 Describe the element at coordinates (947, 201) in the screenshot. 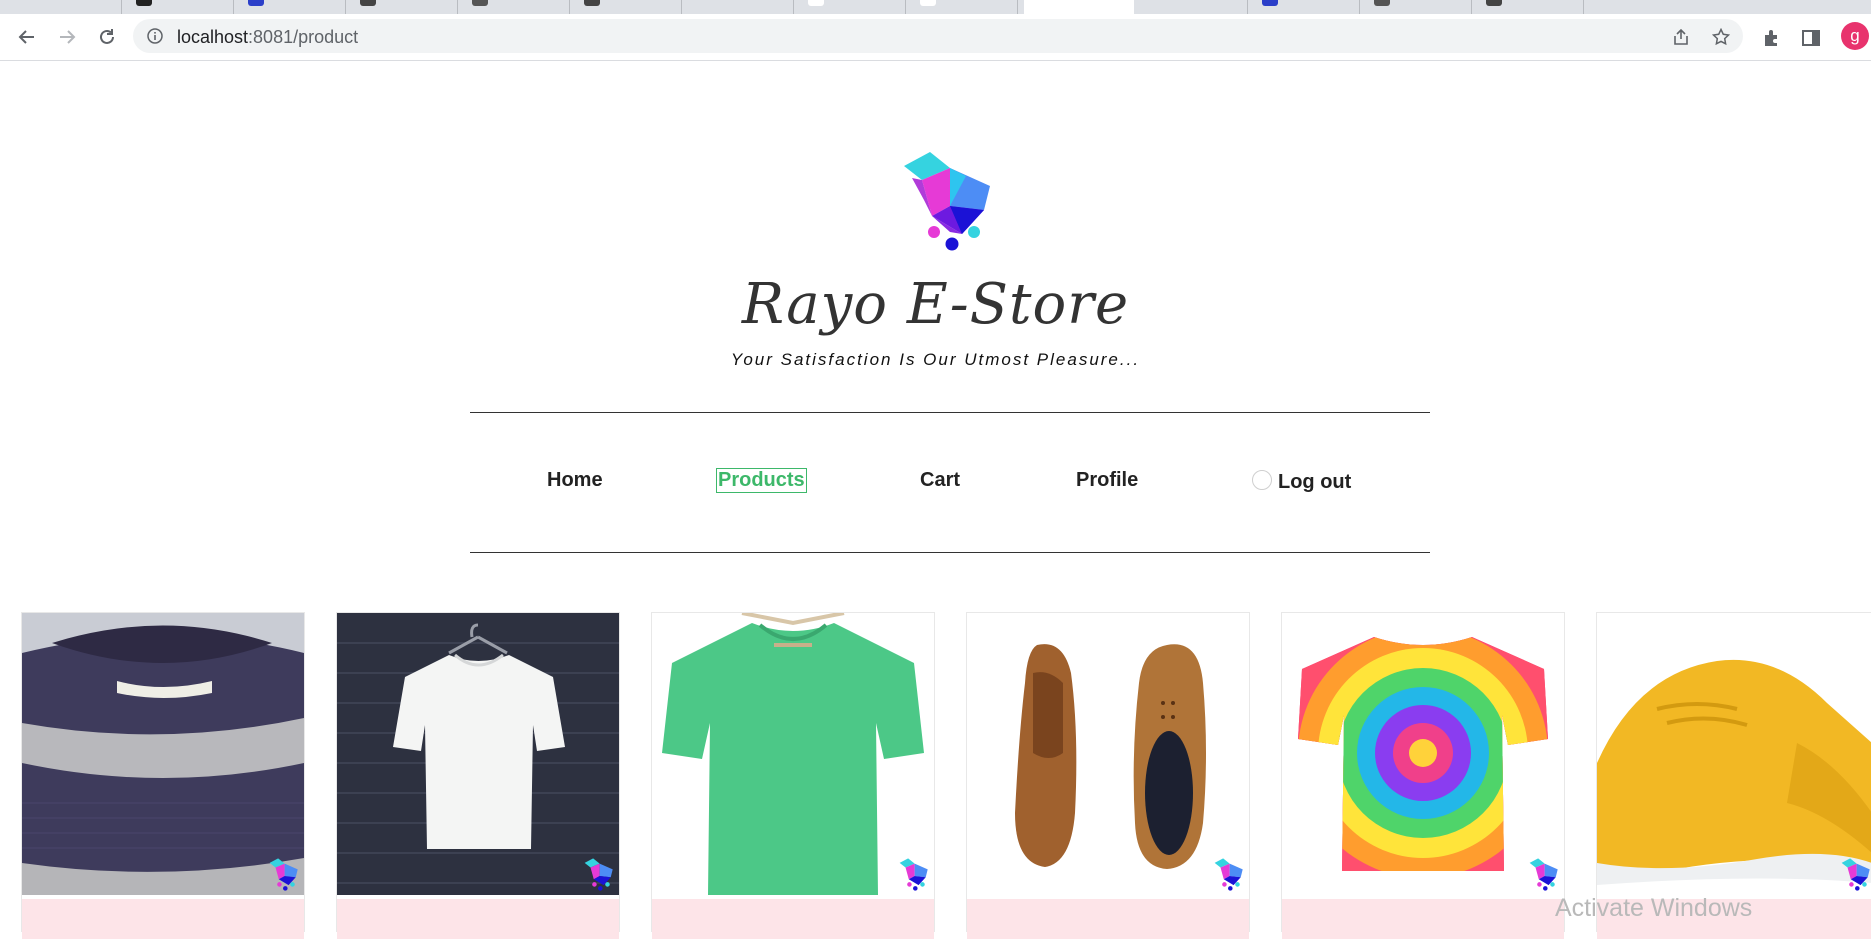

I see `store-logo-cart-icon` at that location.